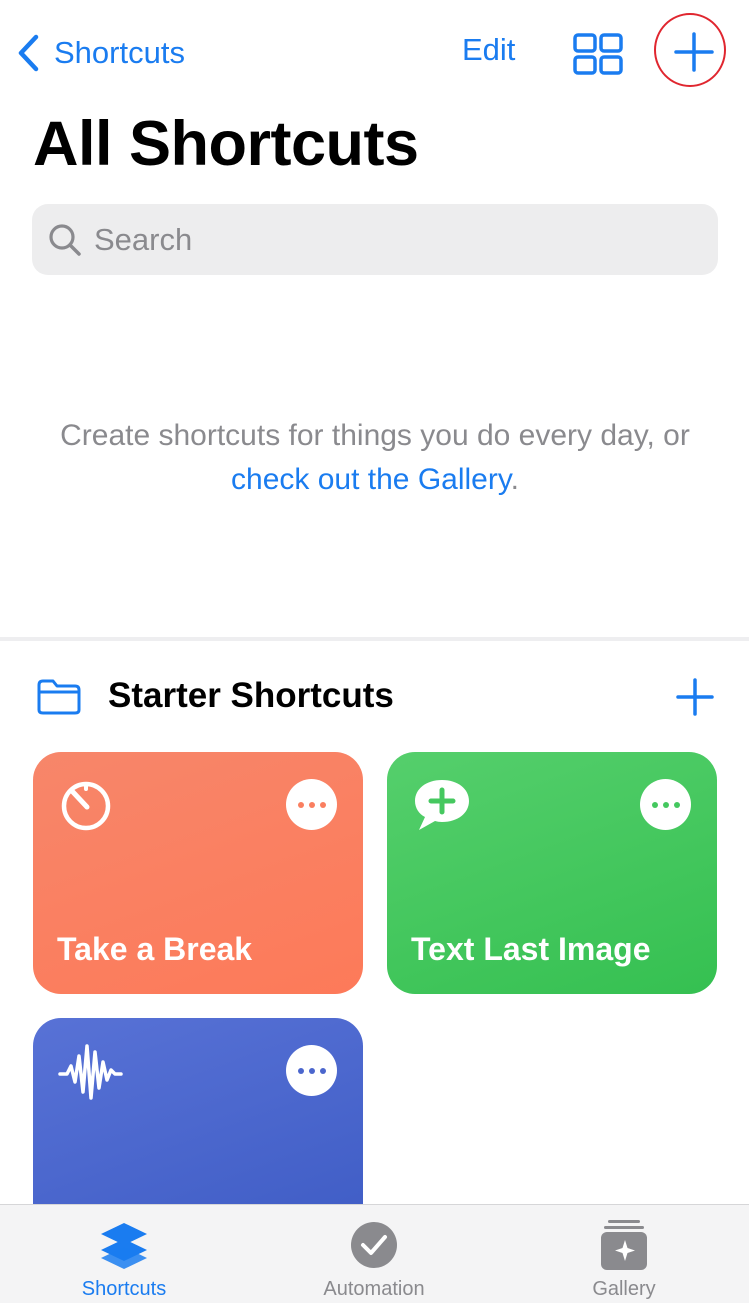  I want to click on edit-button: Edit, so click(488, 50).